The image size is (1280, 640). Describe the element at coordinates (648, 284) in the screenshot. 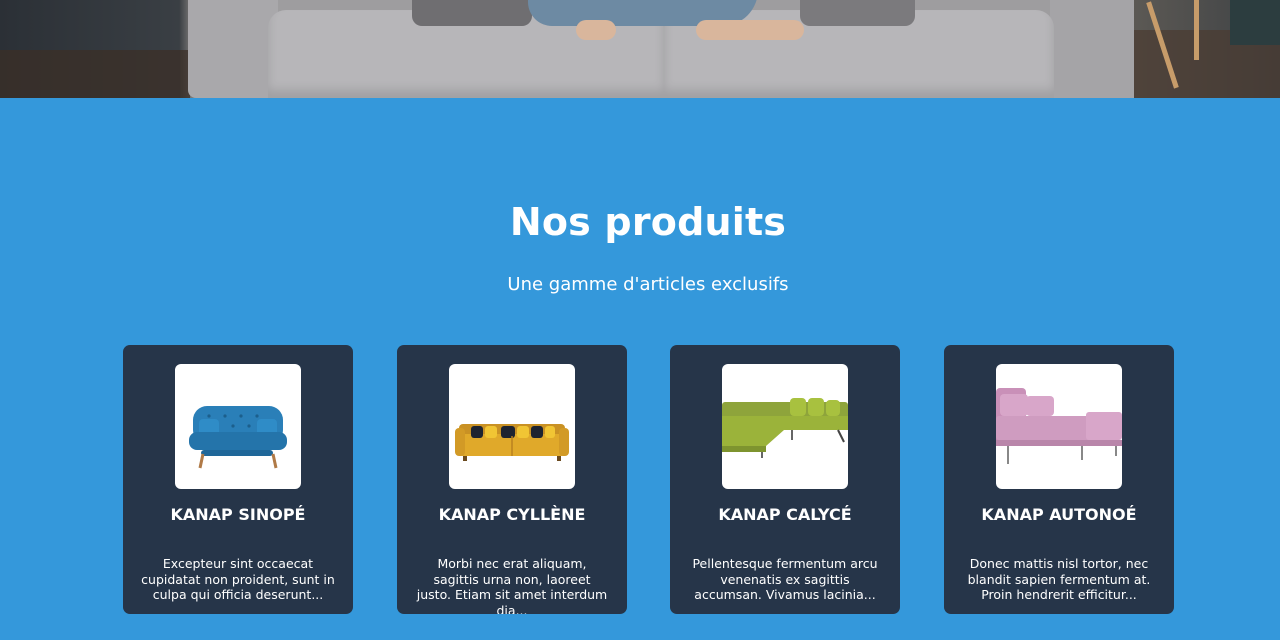

I see `section-subtitle: Une gamme d'articles exclusifs` at that location.